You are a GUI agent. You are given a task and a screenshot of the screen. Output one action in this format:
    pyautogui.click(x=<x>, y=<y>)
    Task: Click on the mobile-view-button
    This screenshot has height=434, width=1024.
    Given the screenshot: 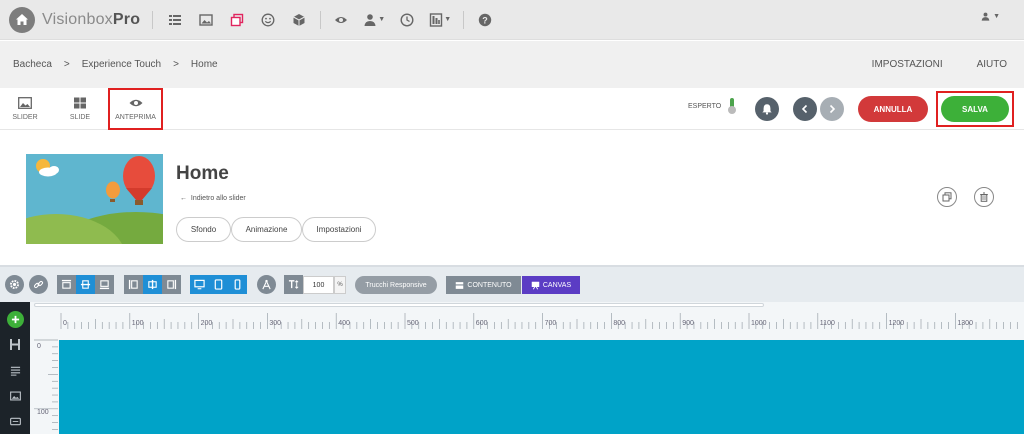 What is the action you would take?
    pyautogui.click(x=237, y=284)
    